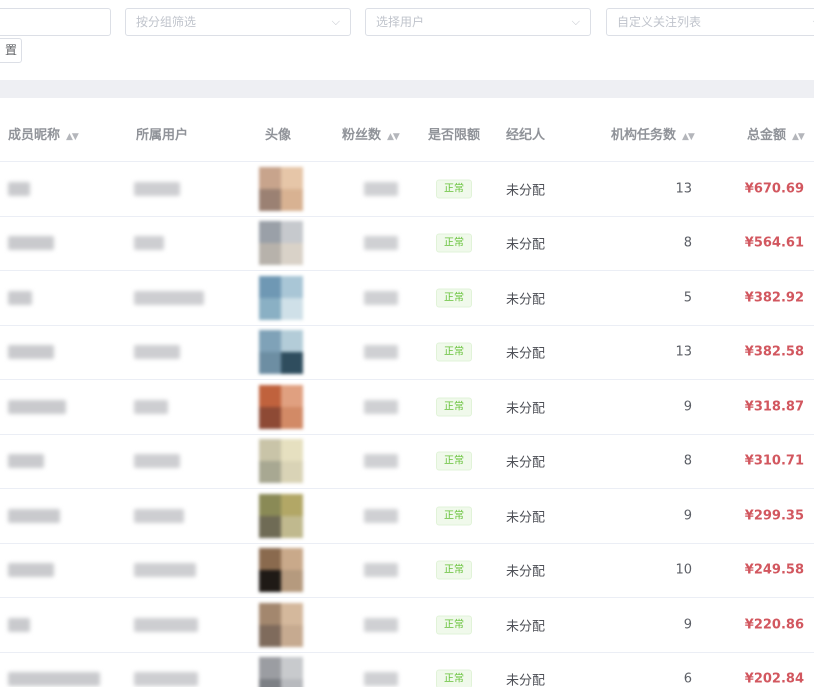 The image size is (814, 687). I want to click on total-amount-cell: ¥299.35, so click(774, 516).